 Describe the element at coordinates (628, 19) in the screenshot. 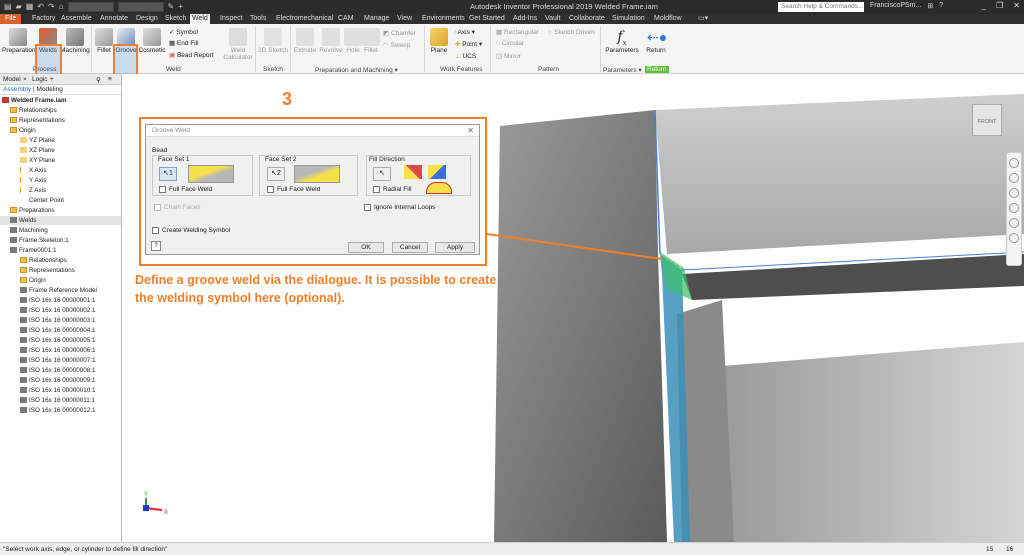

I see `tab-simulation: Simulation` at that location.